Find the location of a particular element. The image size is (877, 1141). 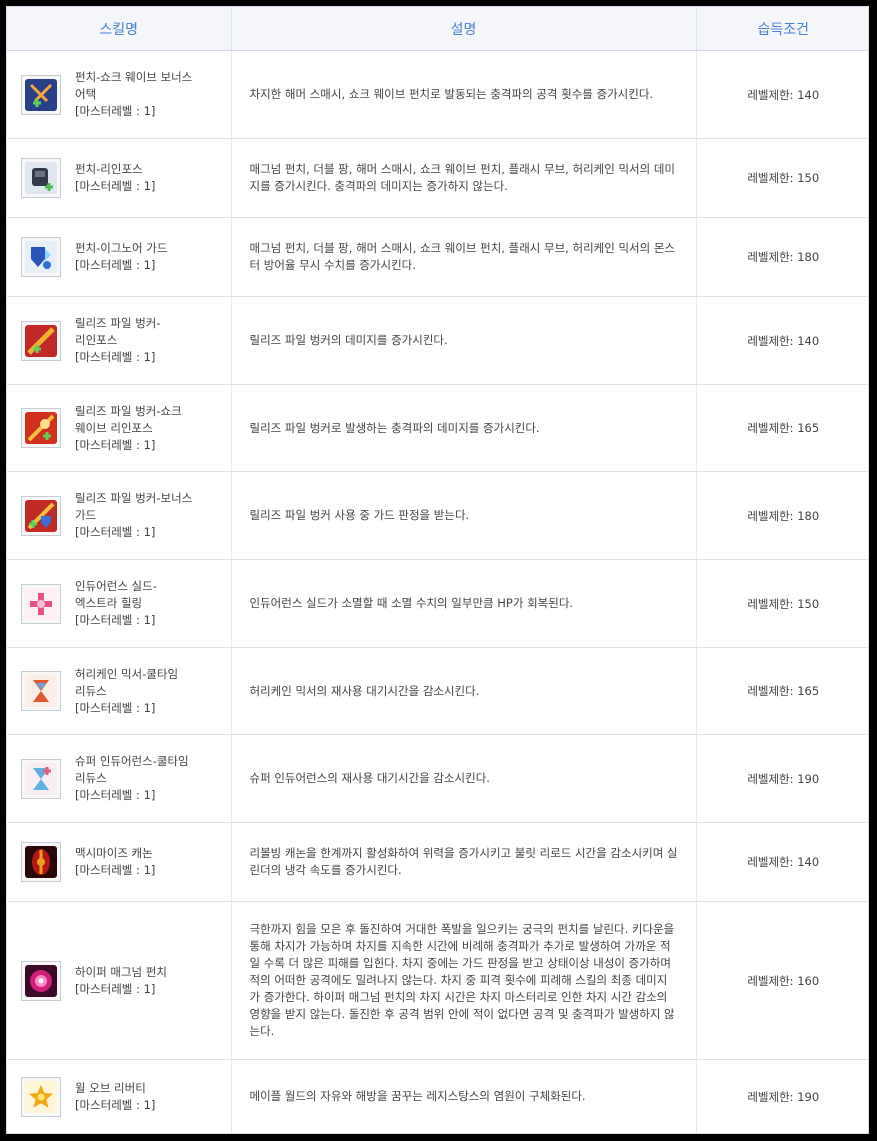

fire-wave-plus-icon is located at coordinates (41, 428).